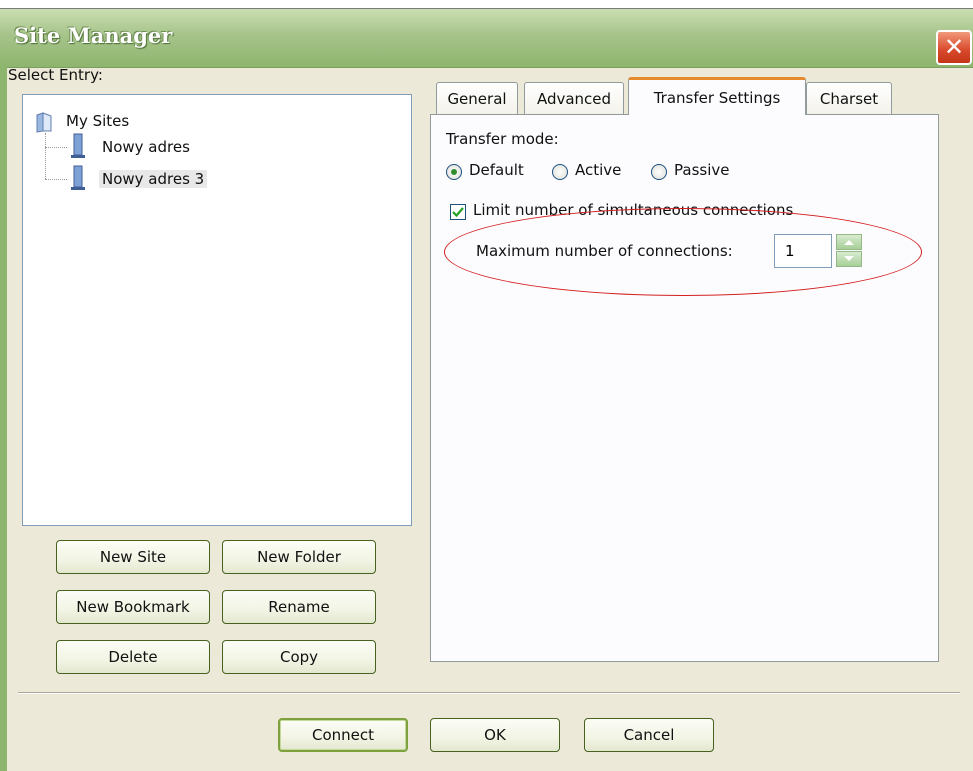 The height and width of the screenshot is (771, 973). I want to click on tree-item-label: Nowy adres 3, so click(153, 179).